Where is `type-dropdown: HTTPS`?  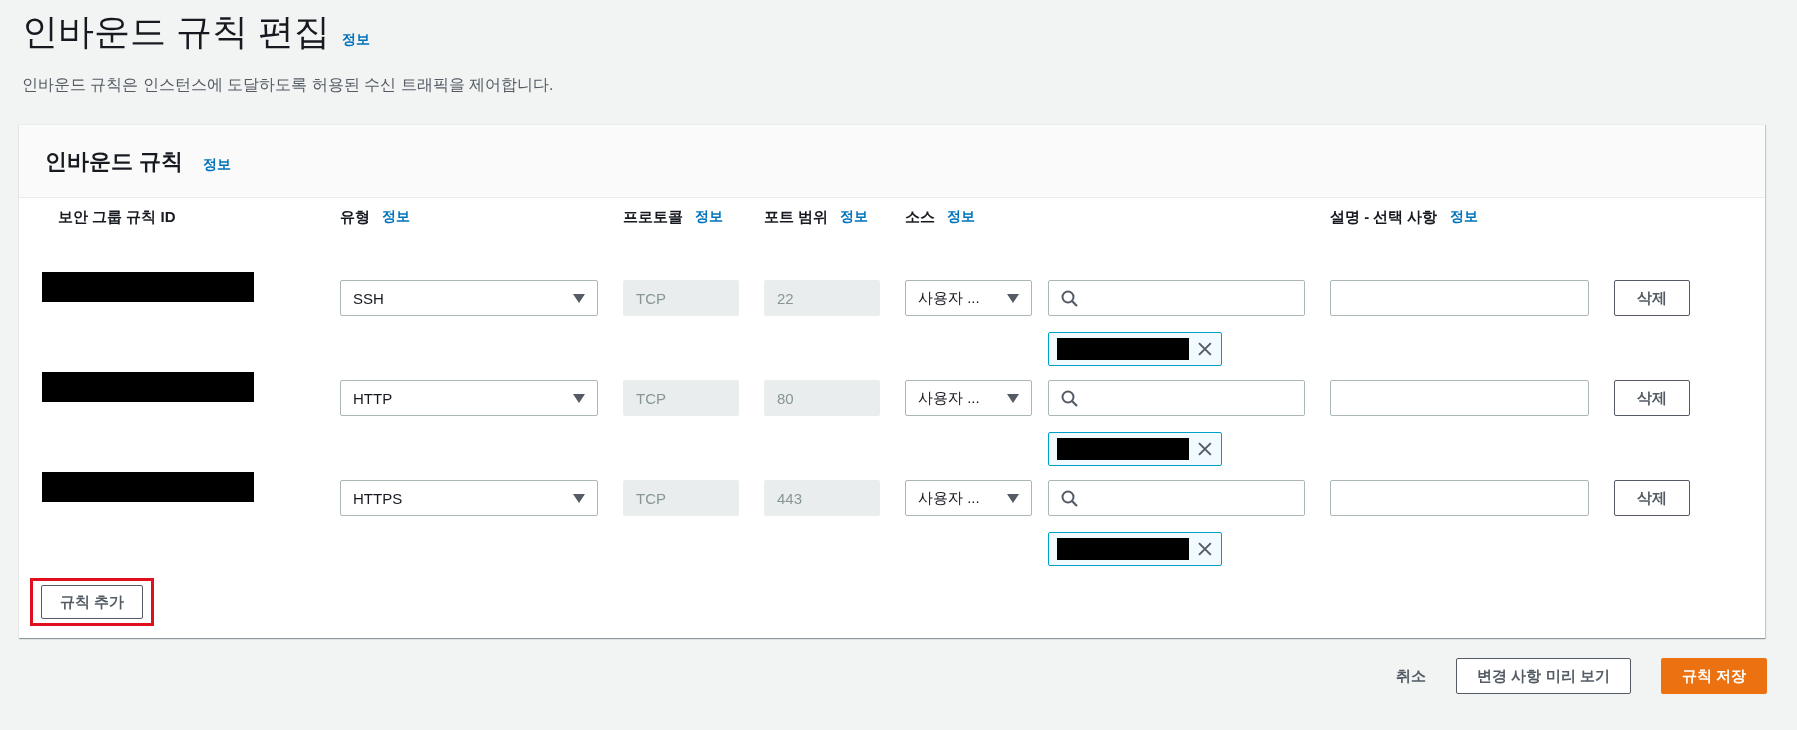
type-dropdown: HTTPS is located at coordinates (469, 498).